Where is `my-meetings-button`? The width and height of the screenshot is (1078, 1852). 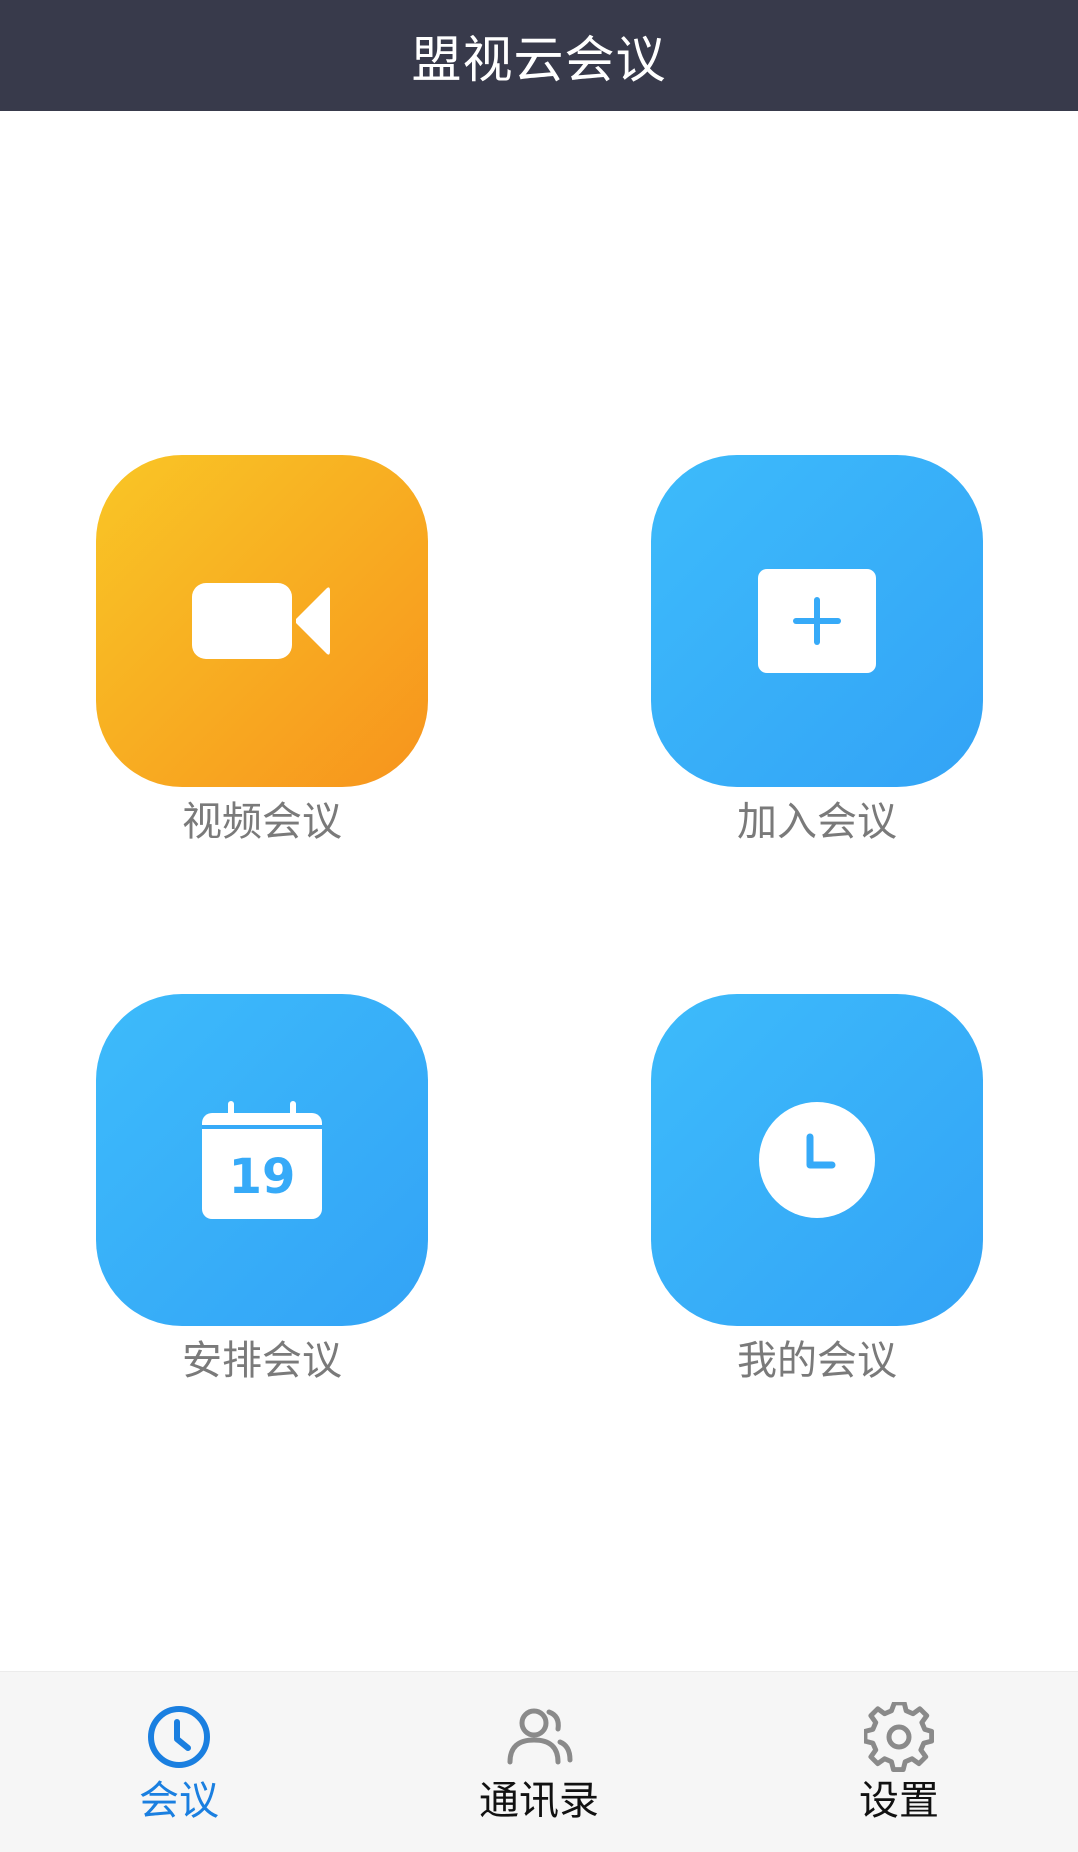 my-meetings-button is located at coordinates (817, 1160).